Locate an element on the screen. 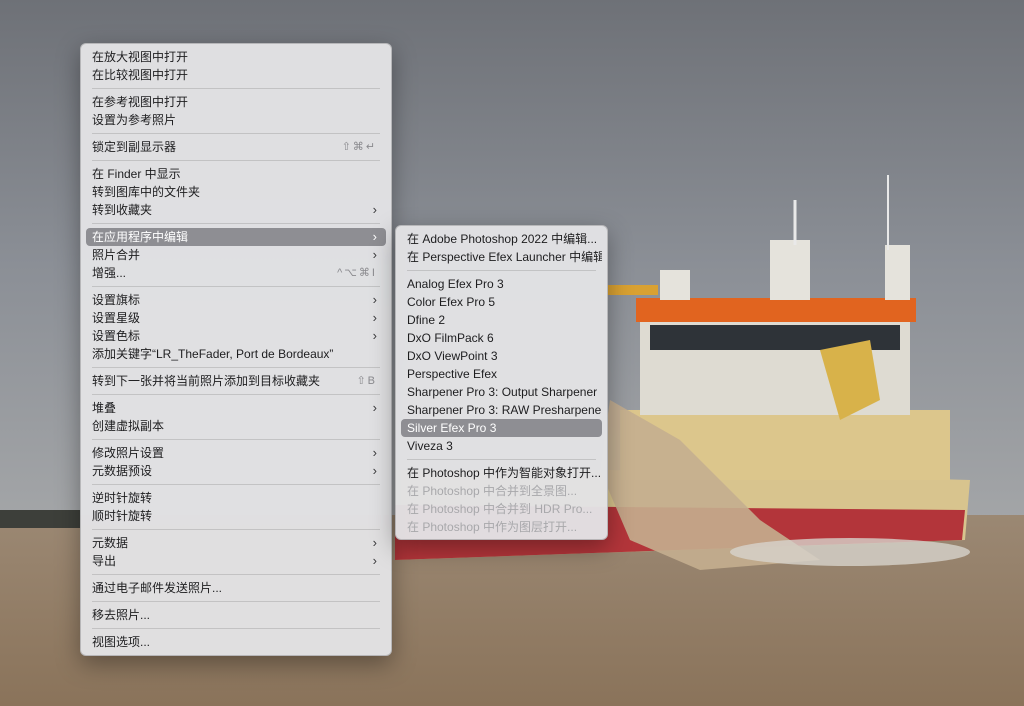 This screenshot has width=1024, height=706. menu-item-label: 在应用程序中编辑 is located at coordinates (140, 237).